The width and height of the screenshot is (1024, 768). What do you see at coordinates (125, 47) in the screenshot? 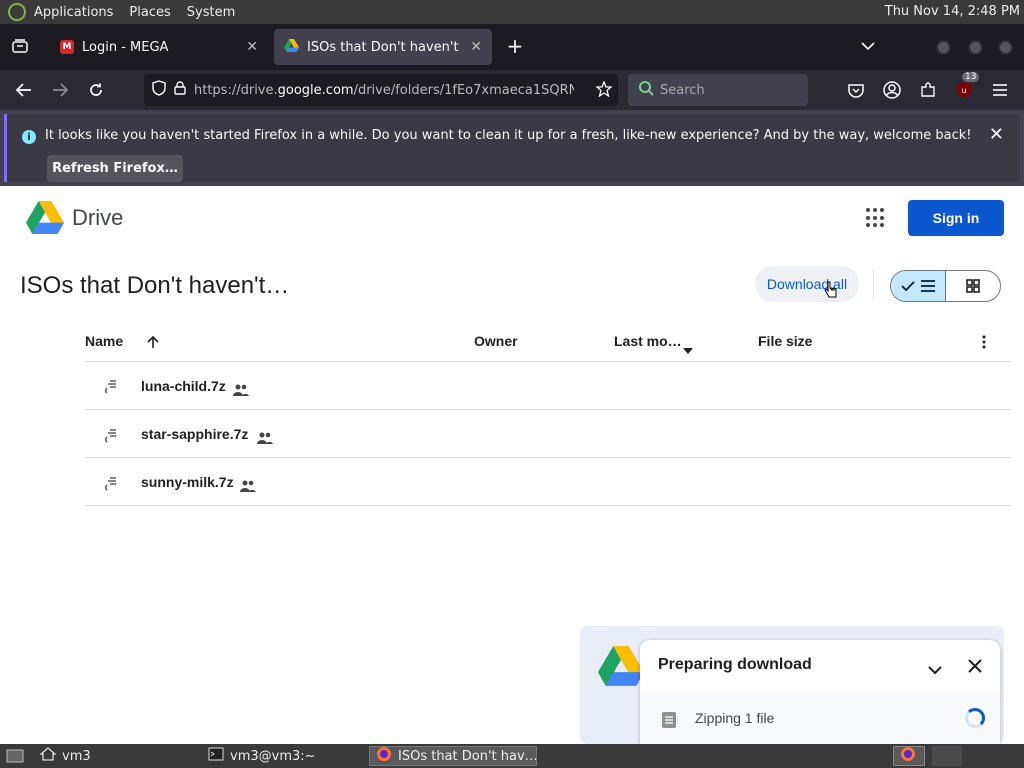
I see `tab-title: Login - MEGA` at bounding box center [125, 47].